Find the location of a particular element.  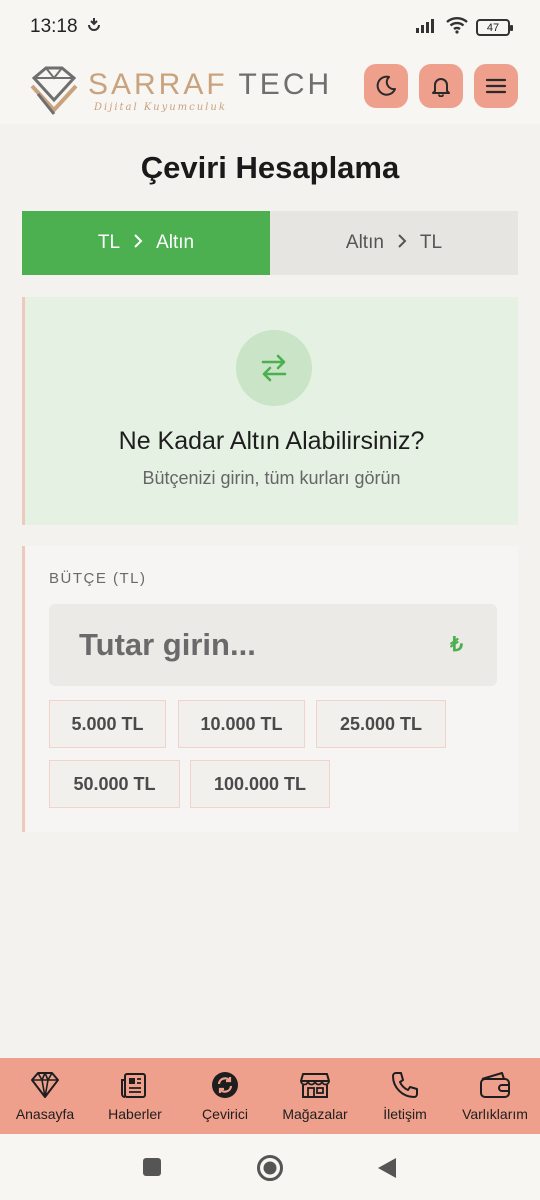

signal-icon is located at coordinates (427, 27).